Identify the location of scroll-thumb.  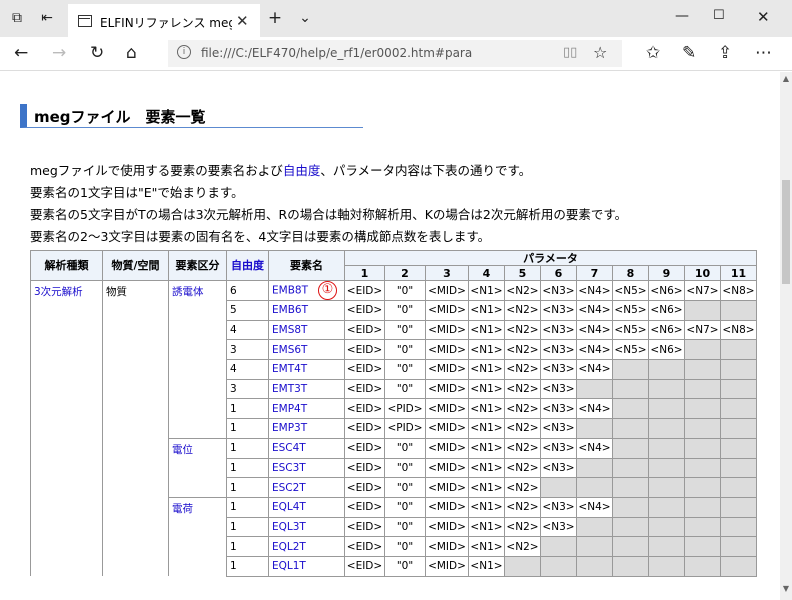
(786, 232).